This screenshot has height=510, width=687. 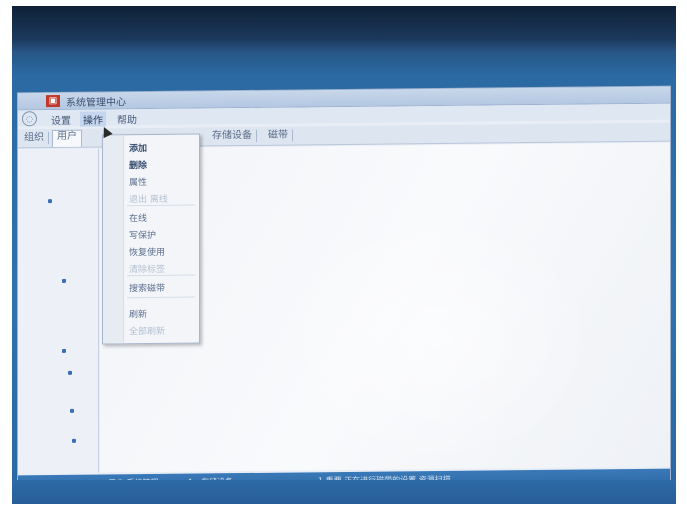 I want to click on app-icon: ▣, so click(x=53, y=101).